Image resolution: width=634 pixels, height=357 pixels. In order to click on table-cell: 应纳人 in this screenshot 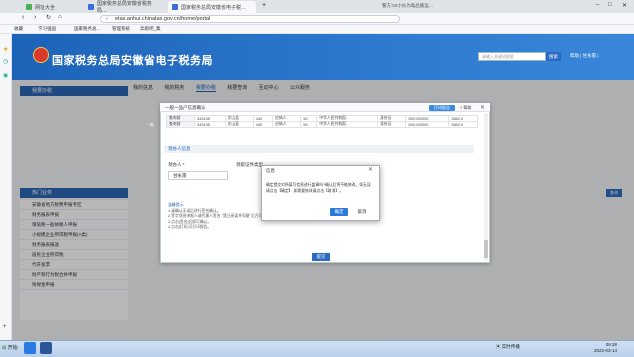, I will do `click(287, 124)`.